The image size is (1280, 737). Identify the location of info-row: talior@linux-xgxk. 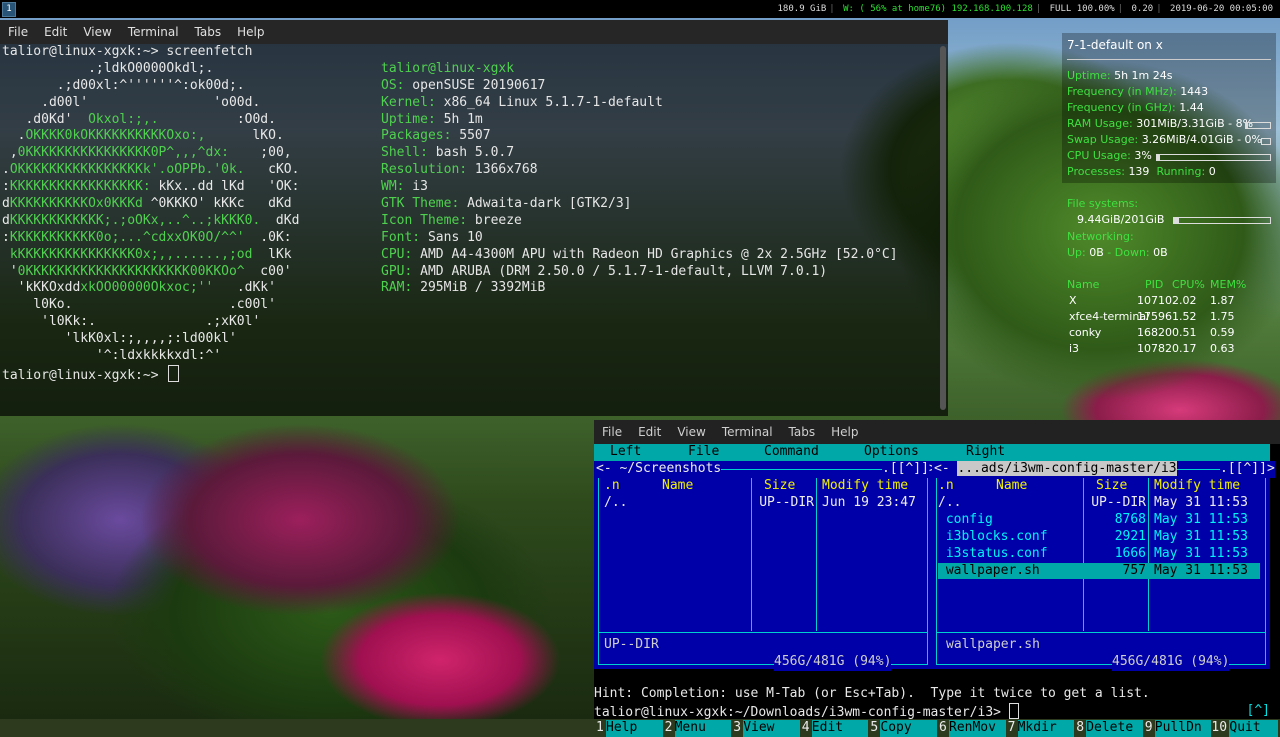
(448, 68).